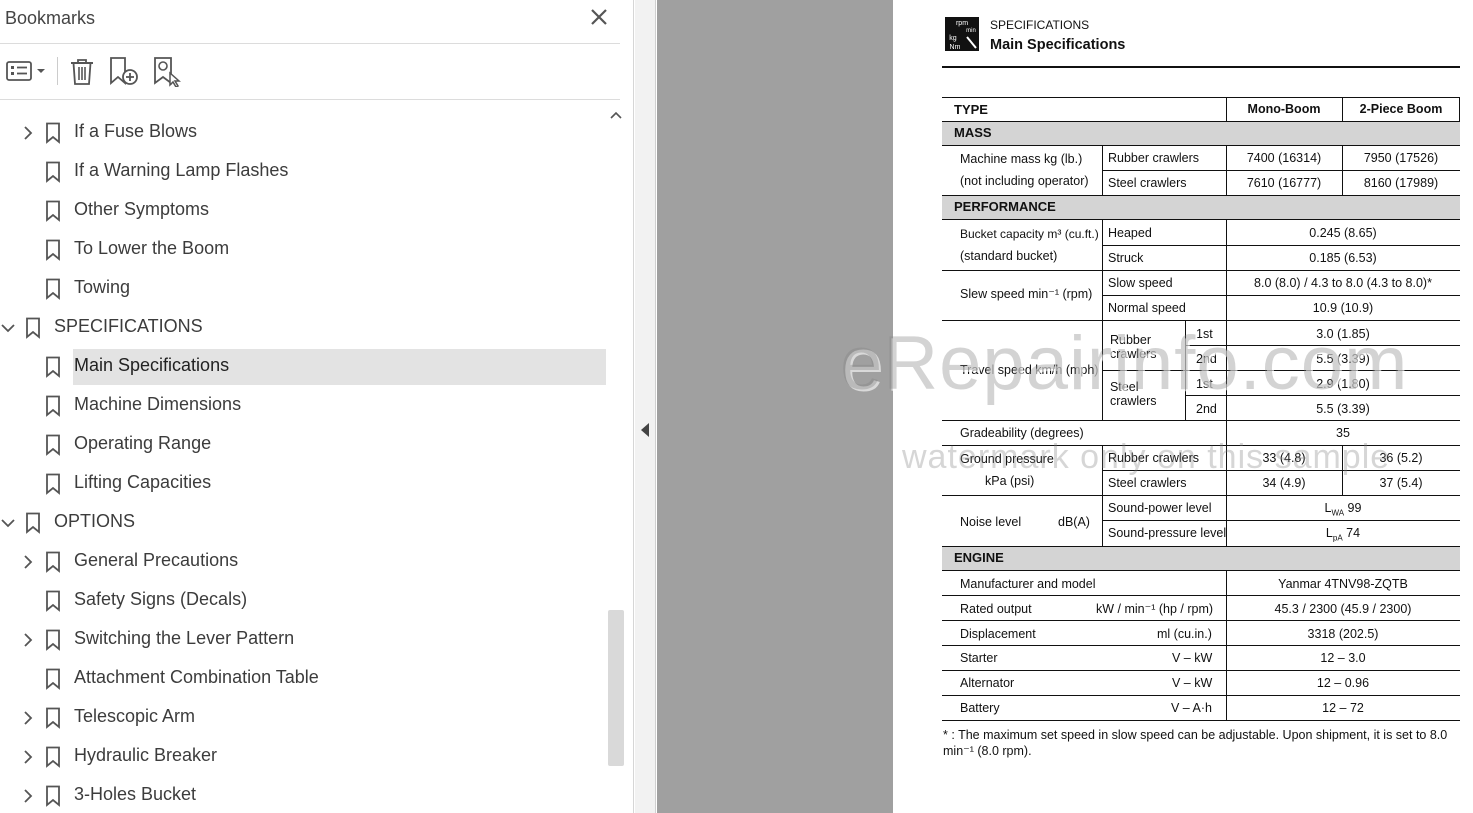 This screenshot has width=1473, height=813. What do you see at coordinates (1126, 258) in the screenshot?
I see `struck-label: Struck` at bounding box center [1126, 258].